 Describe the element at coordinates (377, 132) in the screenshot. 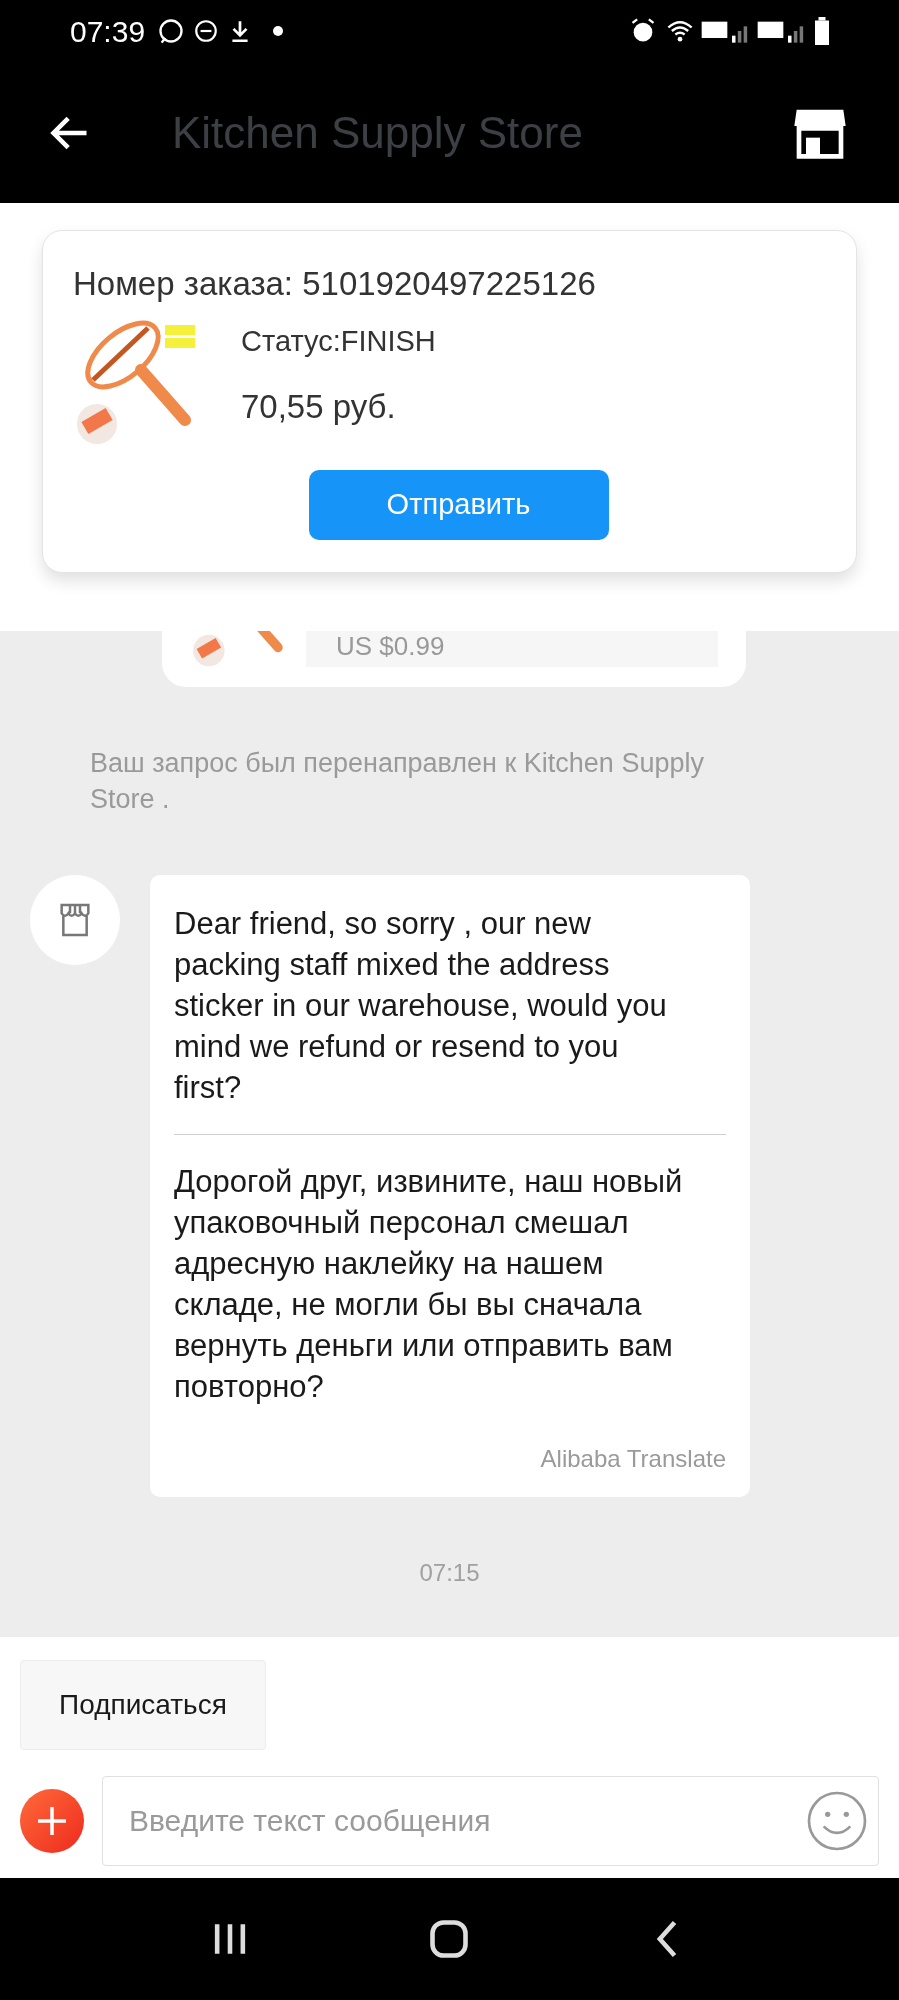

I see `store-title: Kitchen Supply Store` at that location.